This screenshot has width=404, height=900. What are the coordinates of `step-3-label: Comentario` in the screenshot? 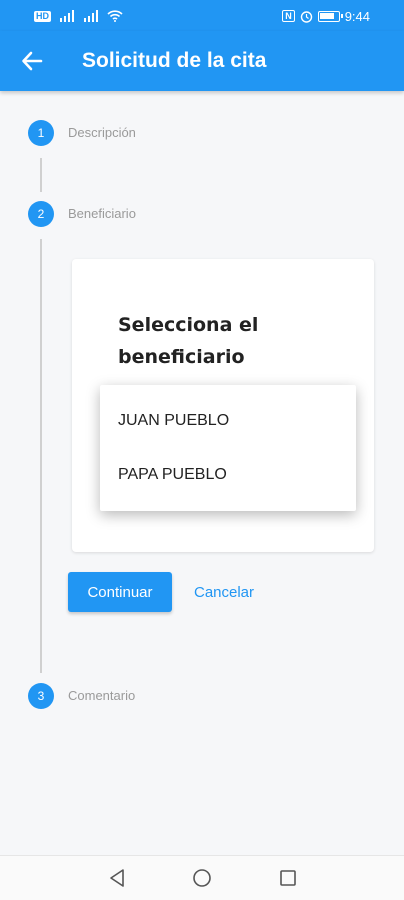 It's located at (101, 696).